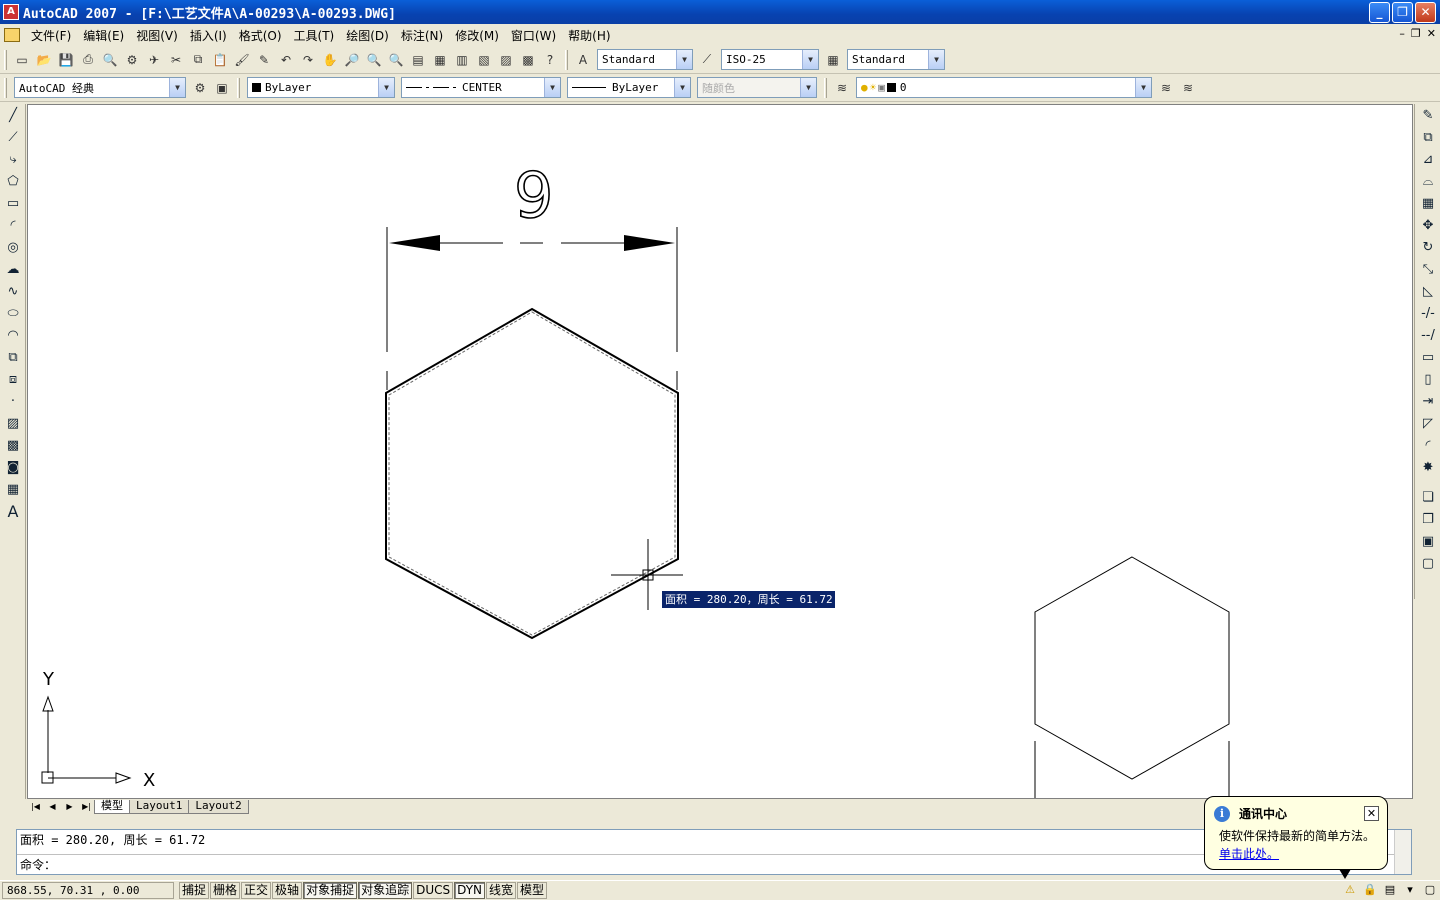 The height and width of the screenshot is (900, 1440). Describe the element at coordinates (321, 87) in the screenshot. I see `color-select: ByLayer ▼` at that location.